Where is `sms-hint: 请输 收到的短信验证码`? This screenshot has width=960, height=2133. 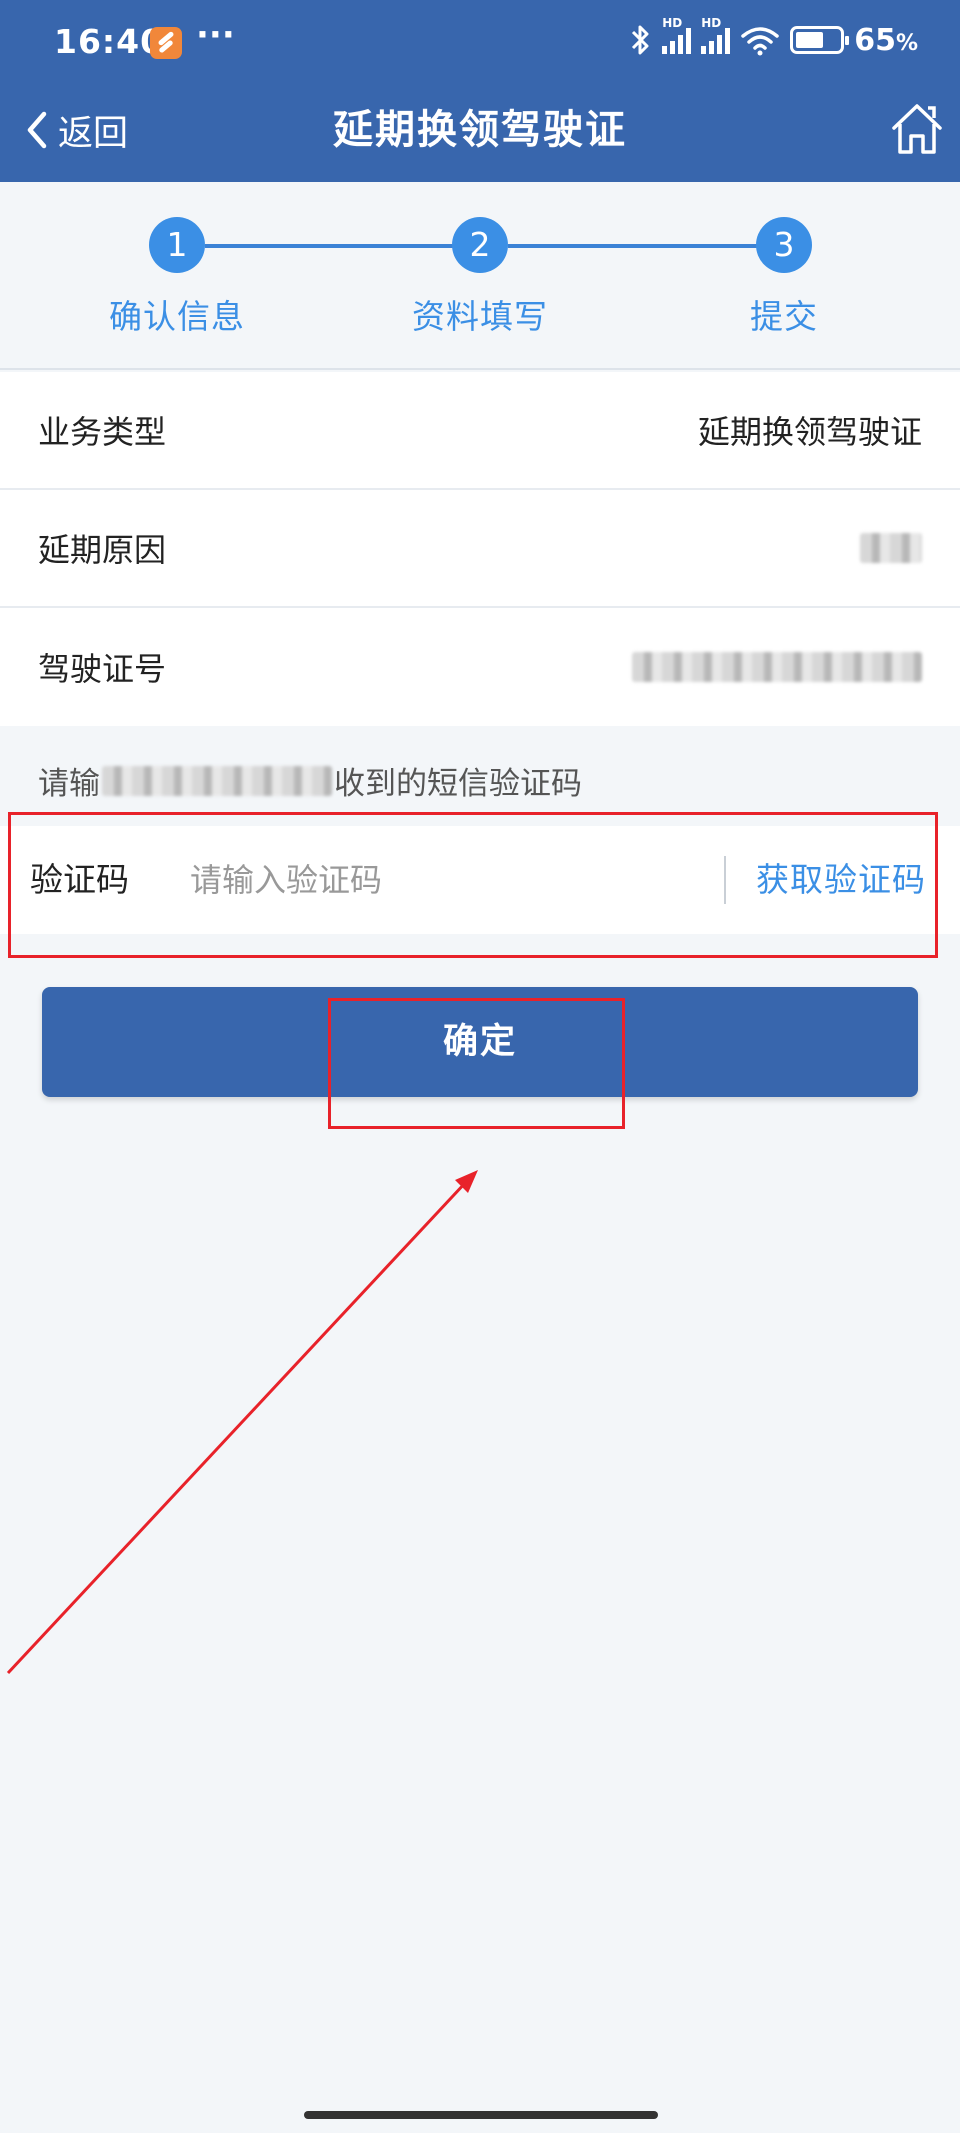
sms-hint: 请输 收到的短信验证码 is located at coordinates (310, 780).